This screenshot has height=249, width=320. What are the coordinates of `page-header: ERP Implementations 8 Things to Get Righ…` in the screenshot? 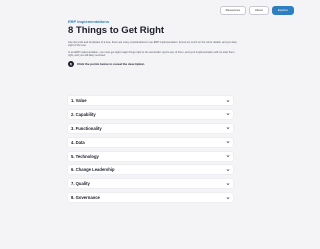 It's located at (153, 43).